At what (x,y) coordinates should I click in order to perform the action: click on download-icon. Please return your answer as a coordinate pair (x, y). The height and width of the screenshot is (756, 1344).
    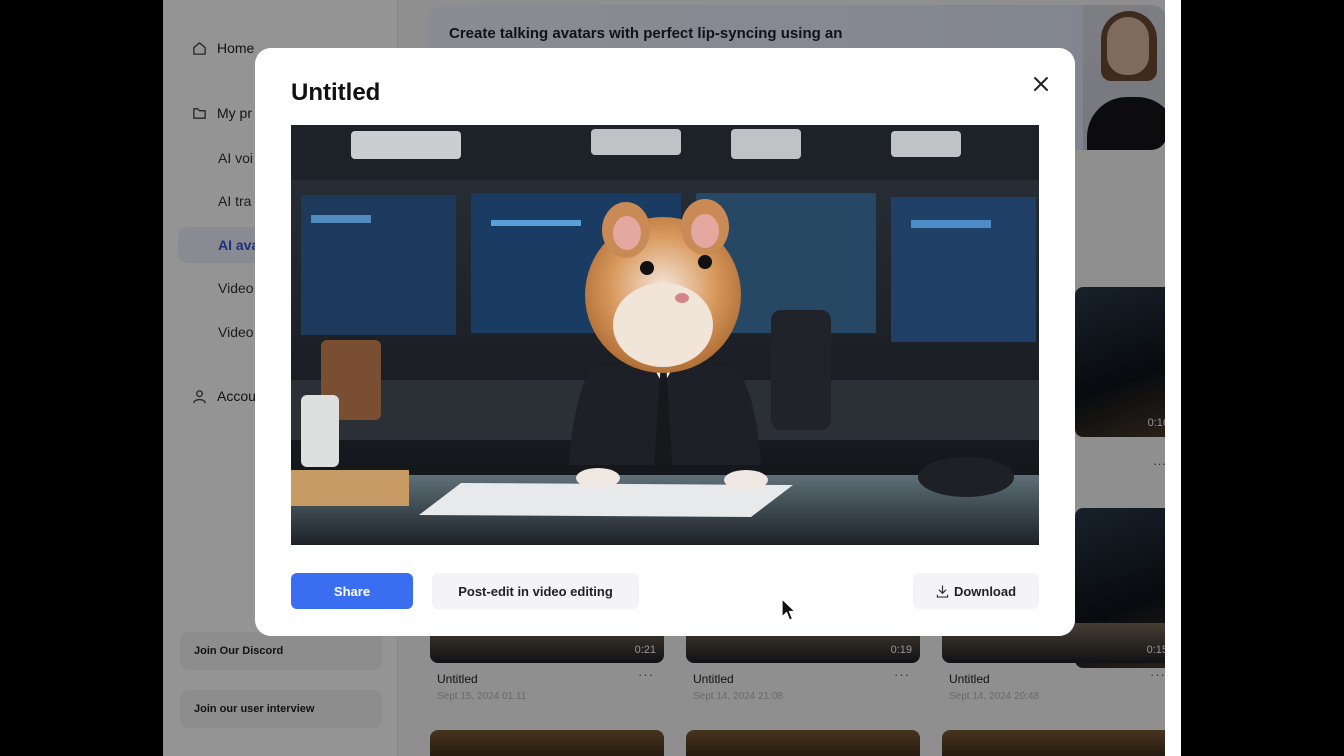
    Looking at the image, I should click on (942, 591).